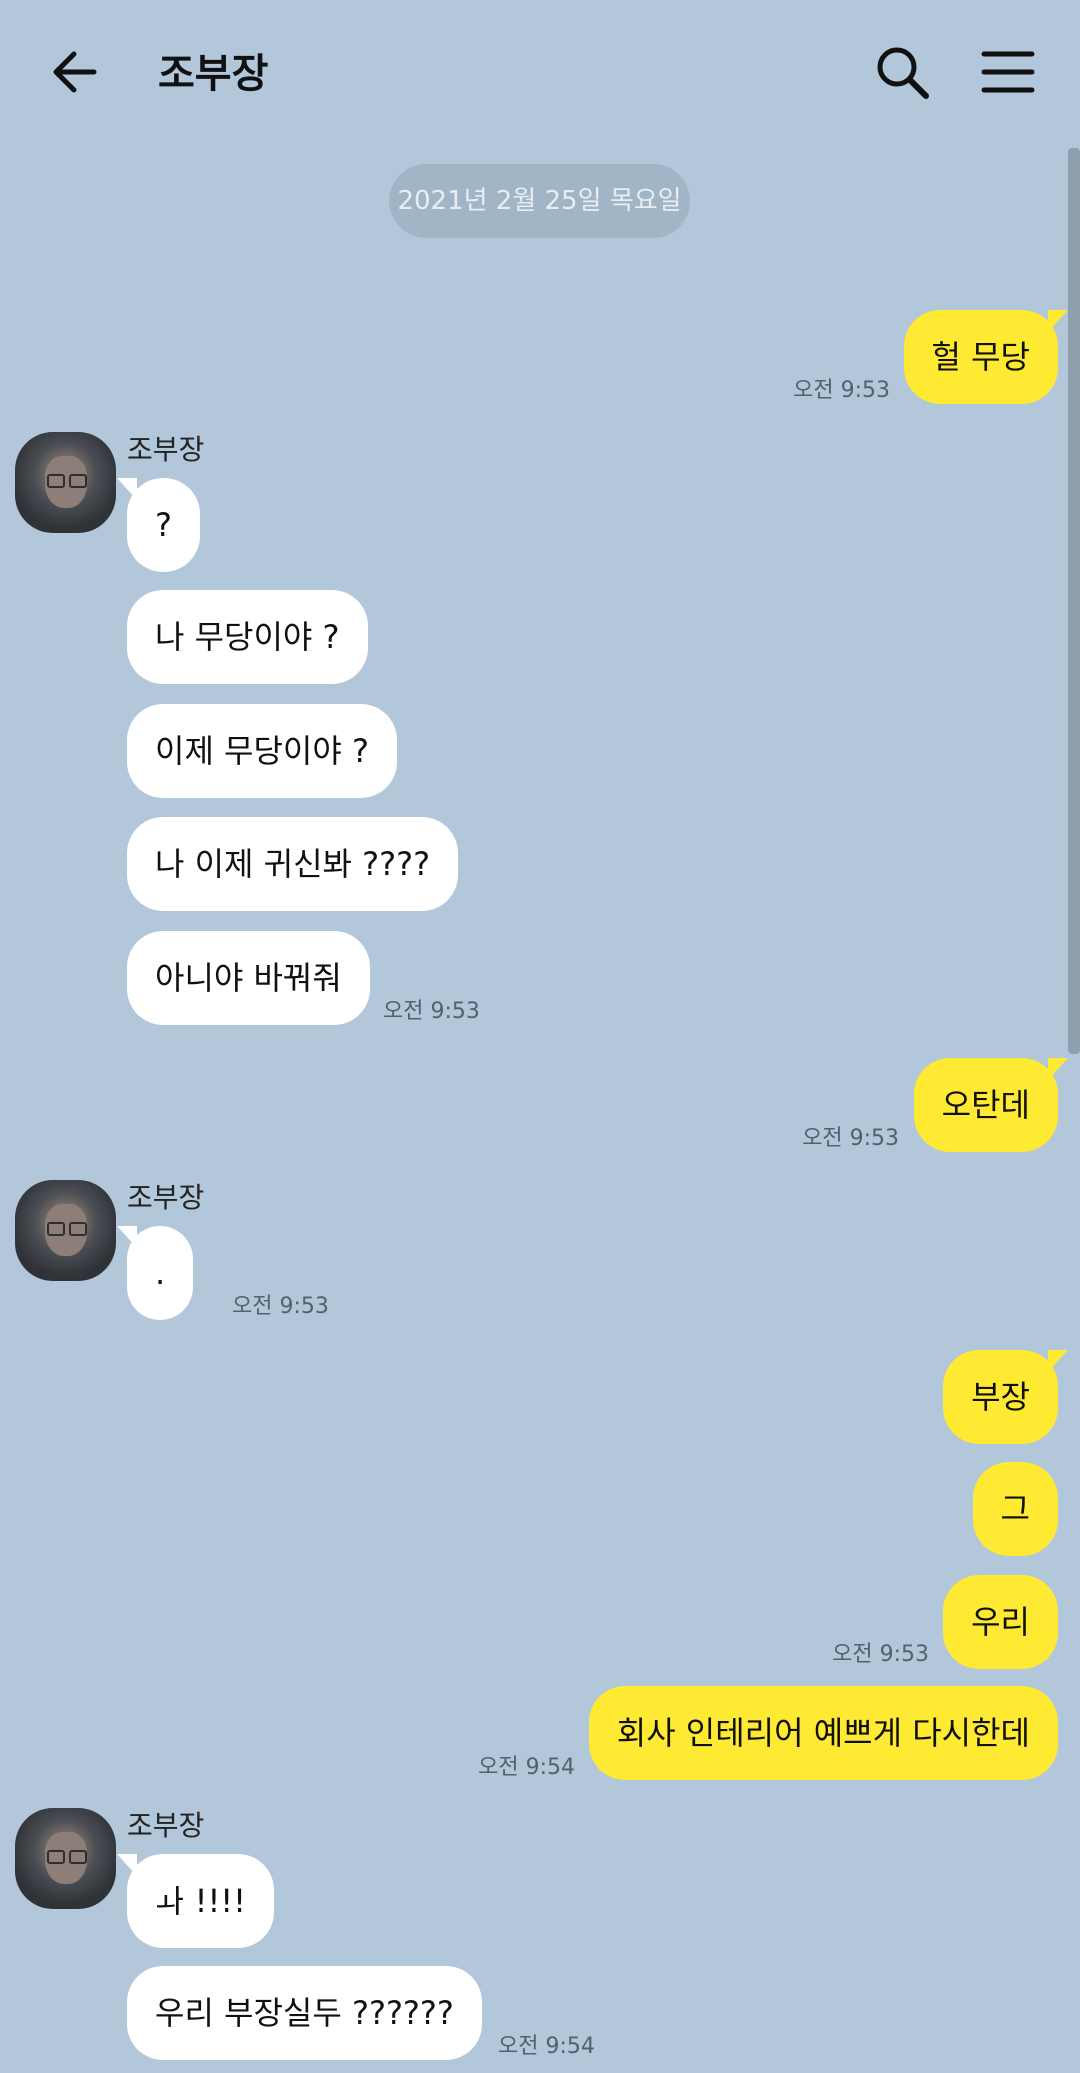  I want to click on menu-button, so click(1008, 72).